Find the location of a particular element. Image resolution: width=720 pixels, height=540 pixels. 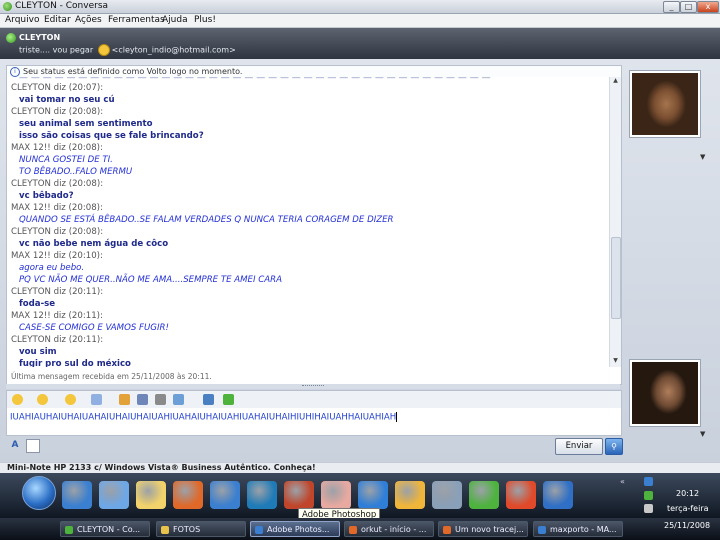

emoticon-icon is located at coordinates (17, 399).